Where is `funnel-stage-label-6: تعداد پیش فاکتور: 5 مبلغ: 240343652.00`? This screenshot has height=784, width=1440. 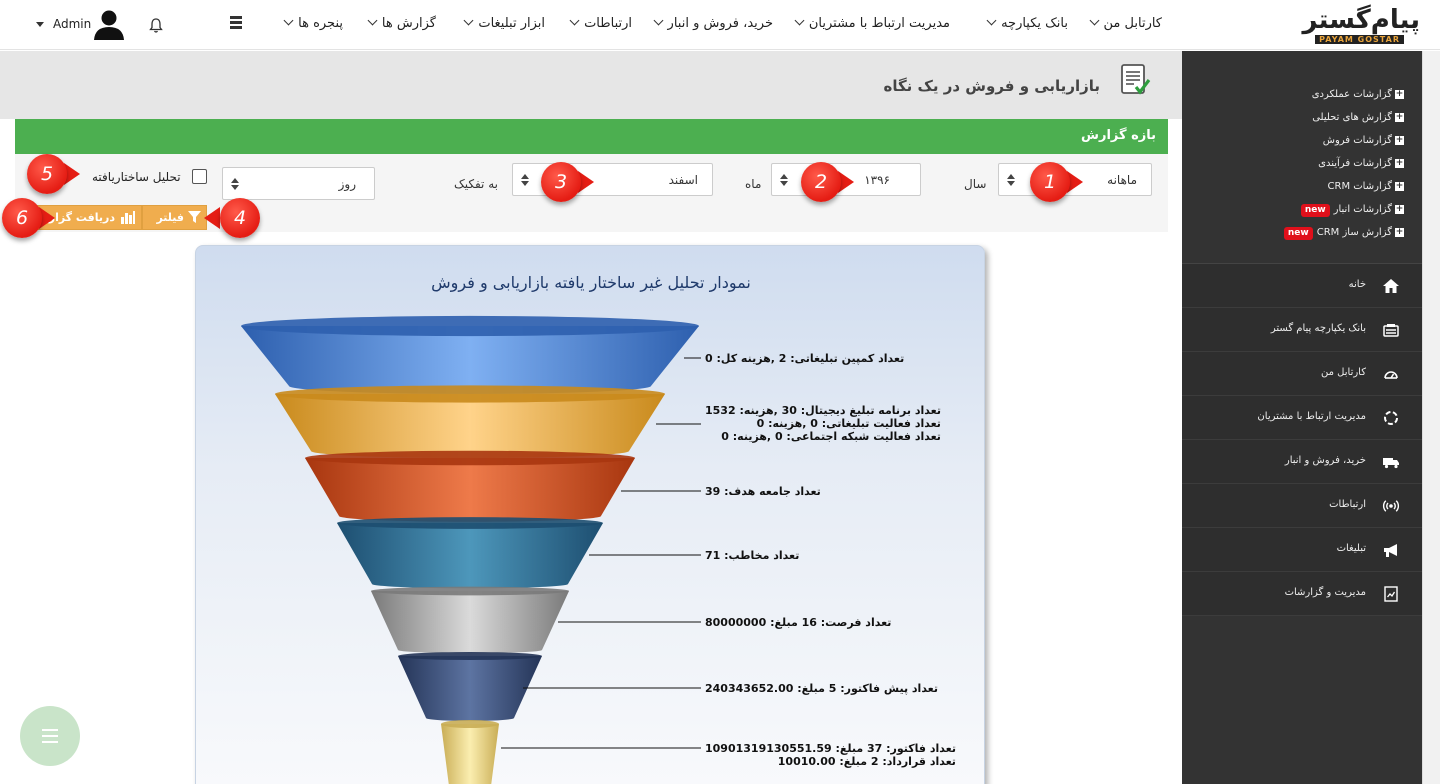
funnel-stage-label-6: تعداد پیش فاکتور: 5 مبلغ: 240343652.00 is located at coordinates (822, 688).